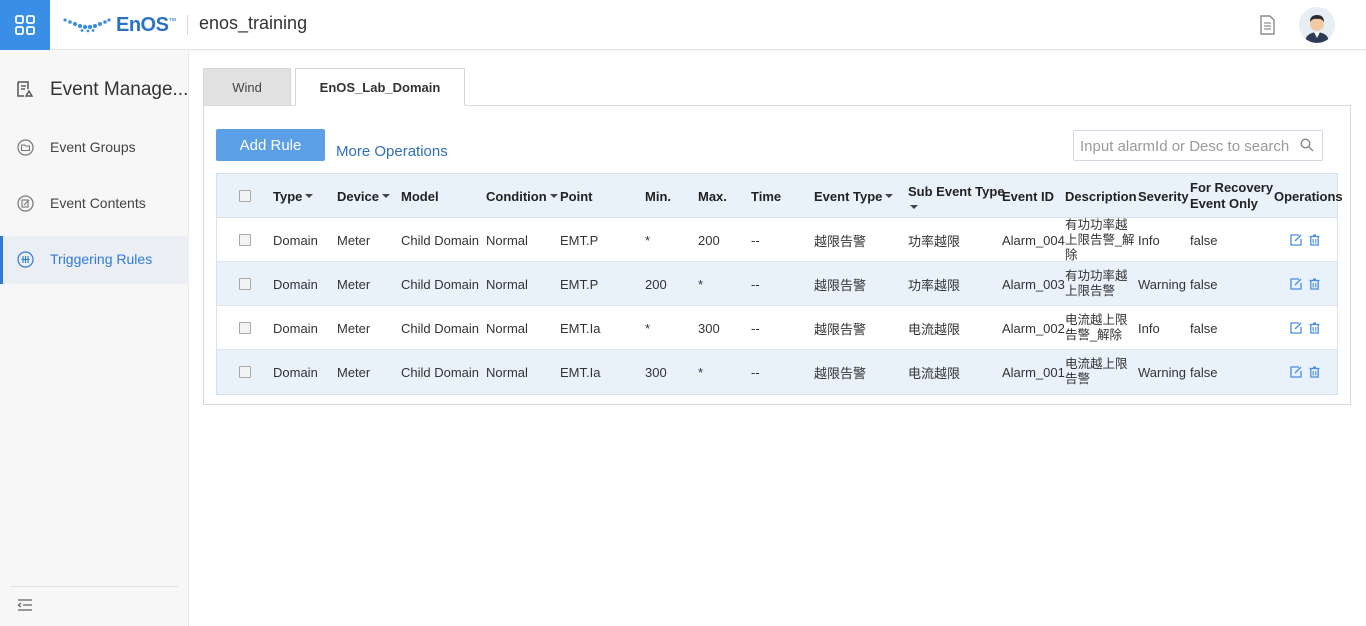  What do you see at coordinates (507, 240) in the screenshot?
I see `cell-condition: Normal` at bounding box center [507, 240].